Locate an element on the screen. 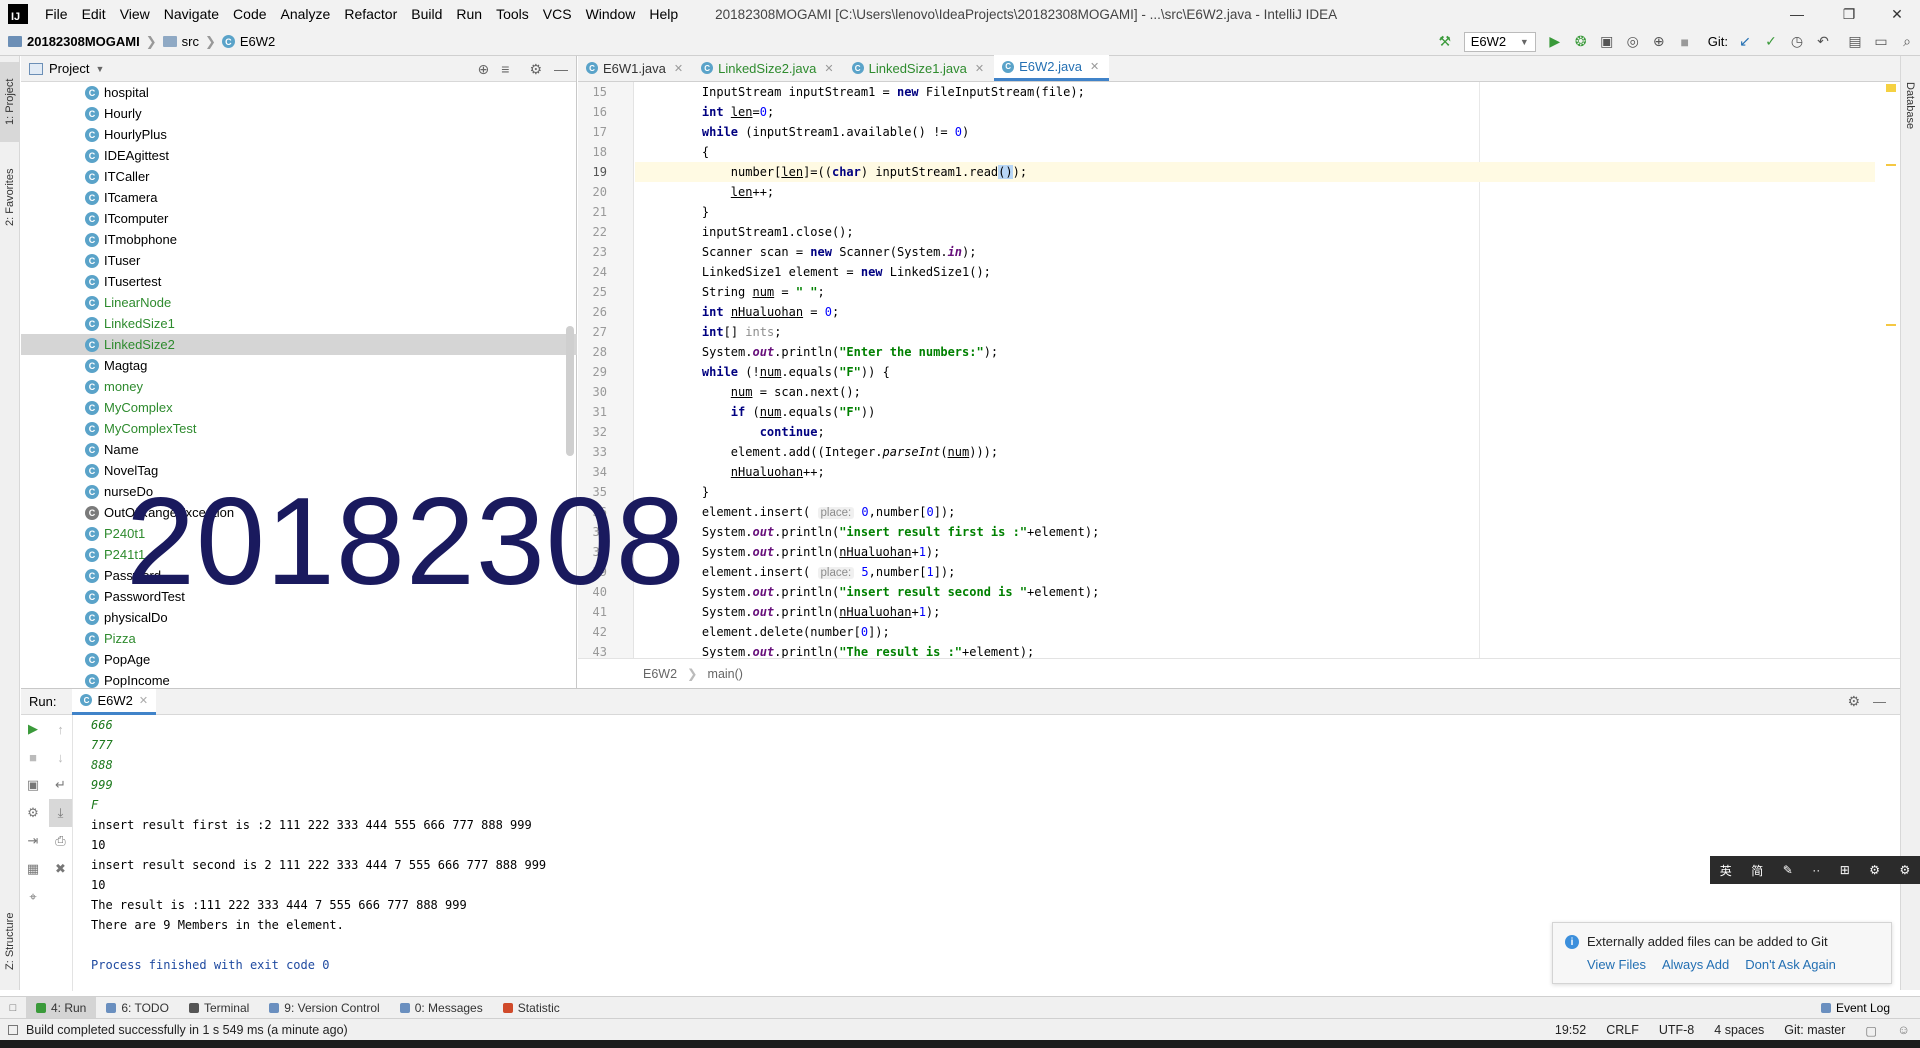 Image resolution: width=1920 pixels, height=1048 pixels. notification-action-link: Always Add is located at coordinates (1695, 964).